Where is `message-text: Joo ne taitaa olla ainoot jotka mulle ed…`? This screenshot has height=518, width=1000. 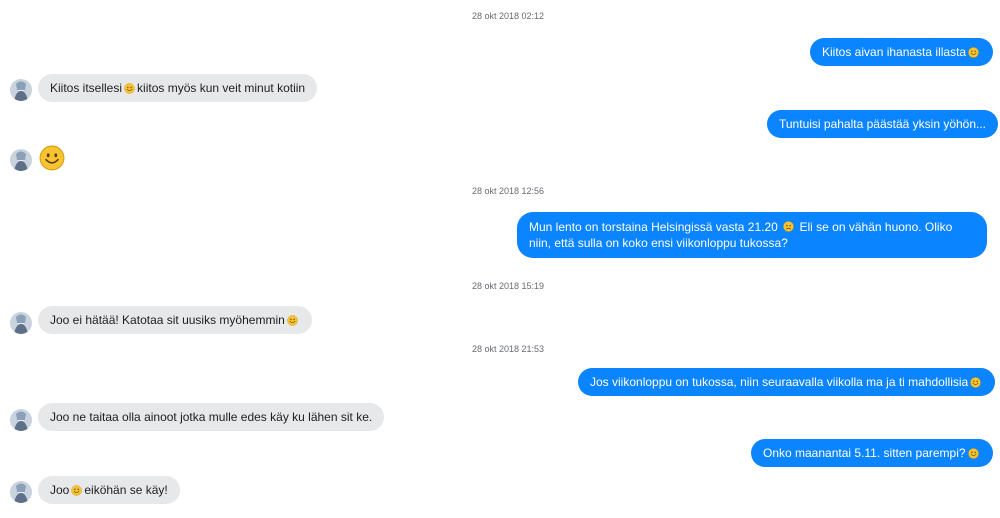
message-text: Joo ne taitaa olla ainoot jotka mulle ed… is located at coordinates (211, 417).